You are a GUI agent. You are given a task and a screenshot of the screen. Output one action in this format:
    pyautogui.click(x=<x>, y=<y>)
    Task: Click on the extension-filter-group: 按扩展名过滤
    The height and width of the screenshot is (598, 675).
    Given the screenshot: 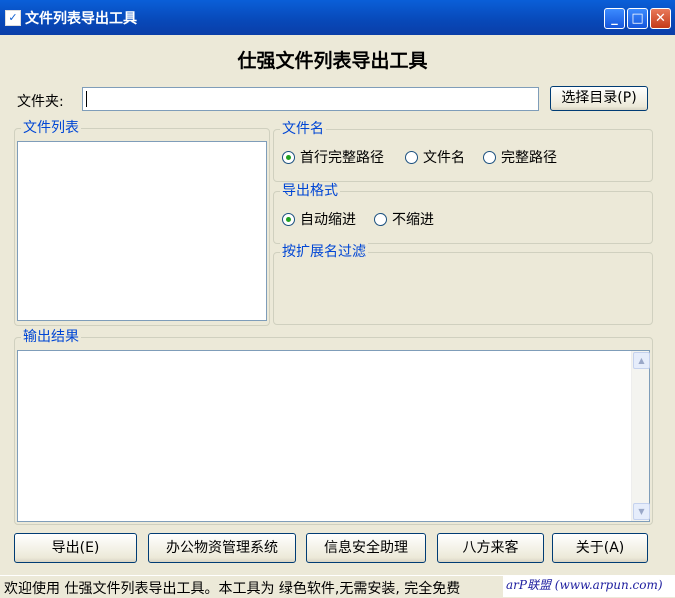 What is the action you would take?
    pyautogui.click(x=463, y=284)
    